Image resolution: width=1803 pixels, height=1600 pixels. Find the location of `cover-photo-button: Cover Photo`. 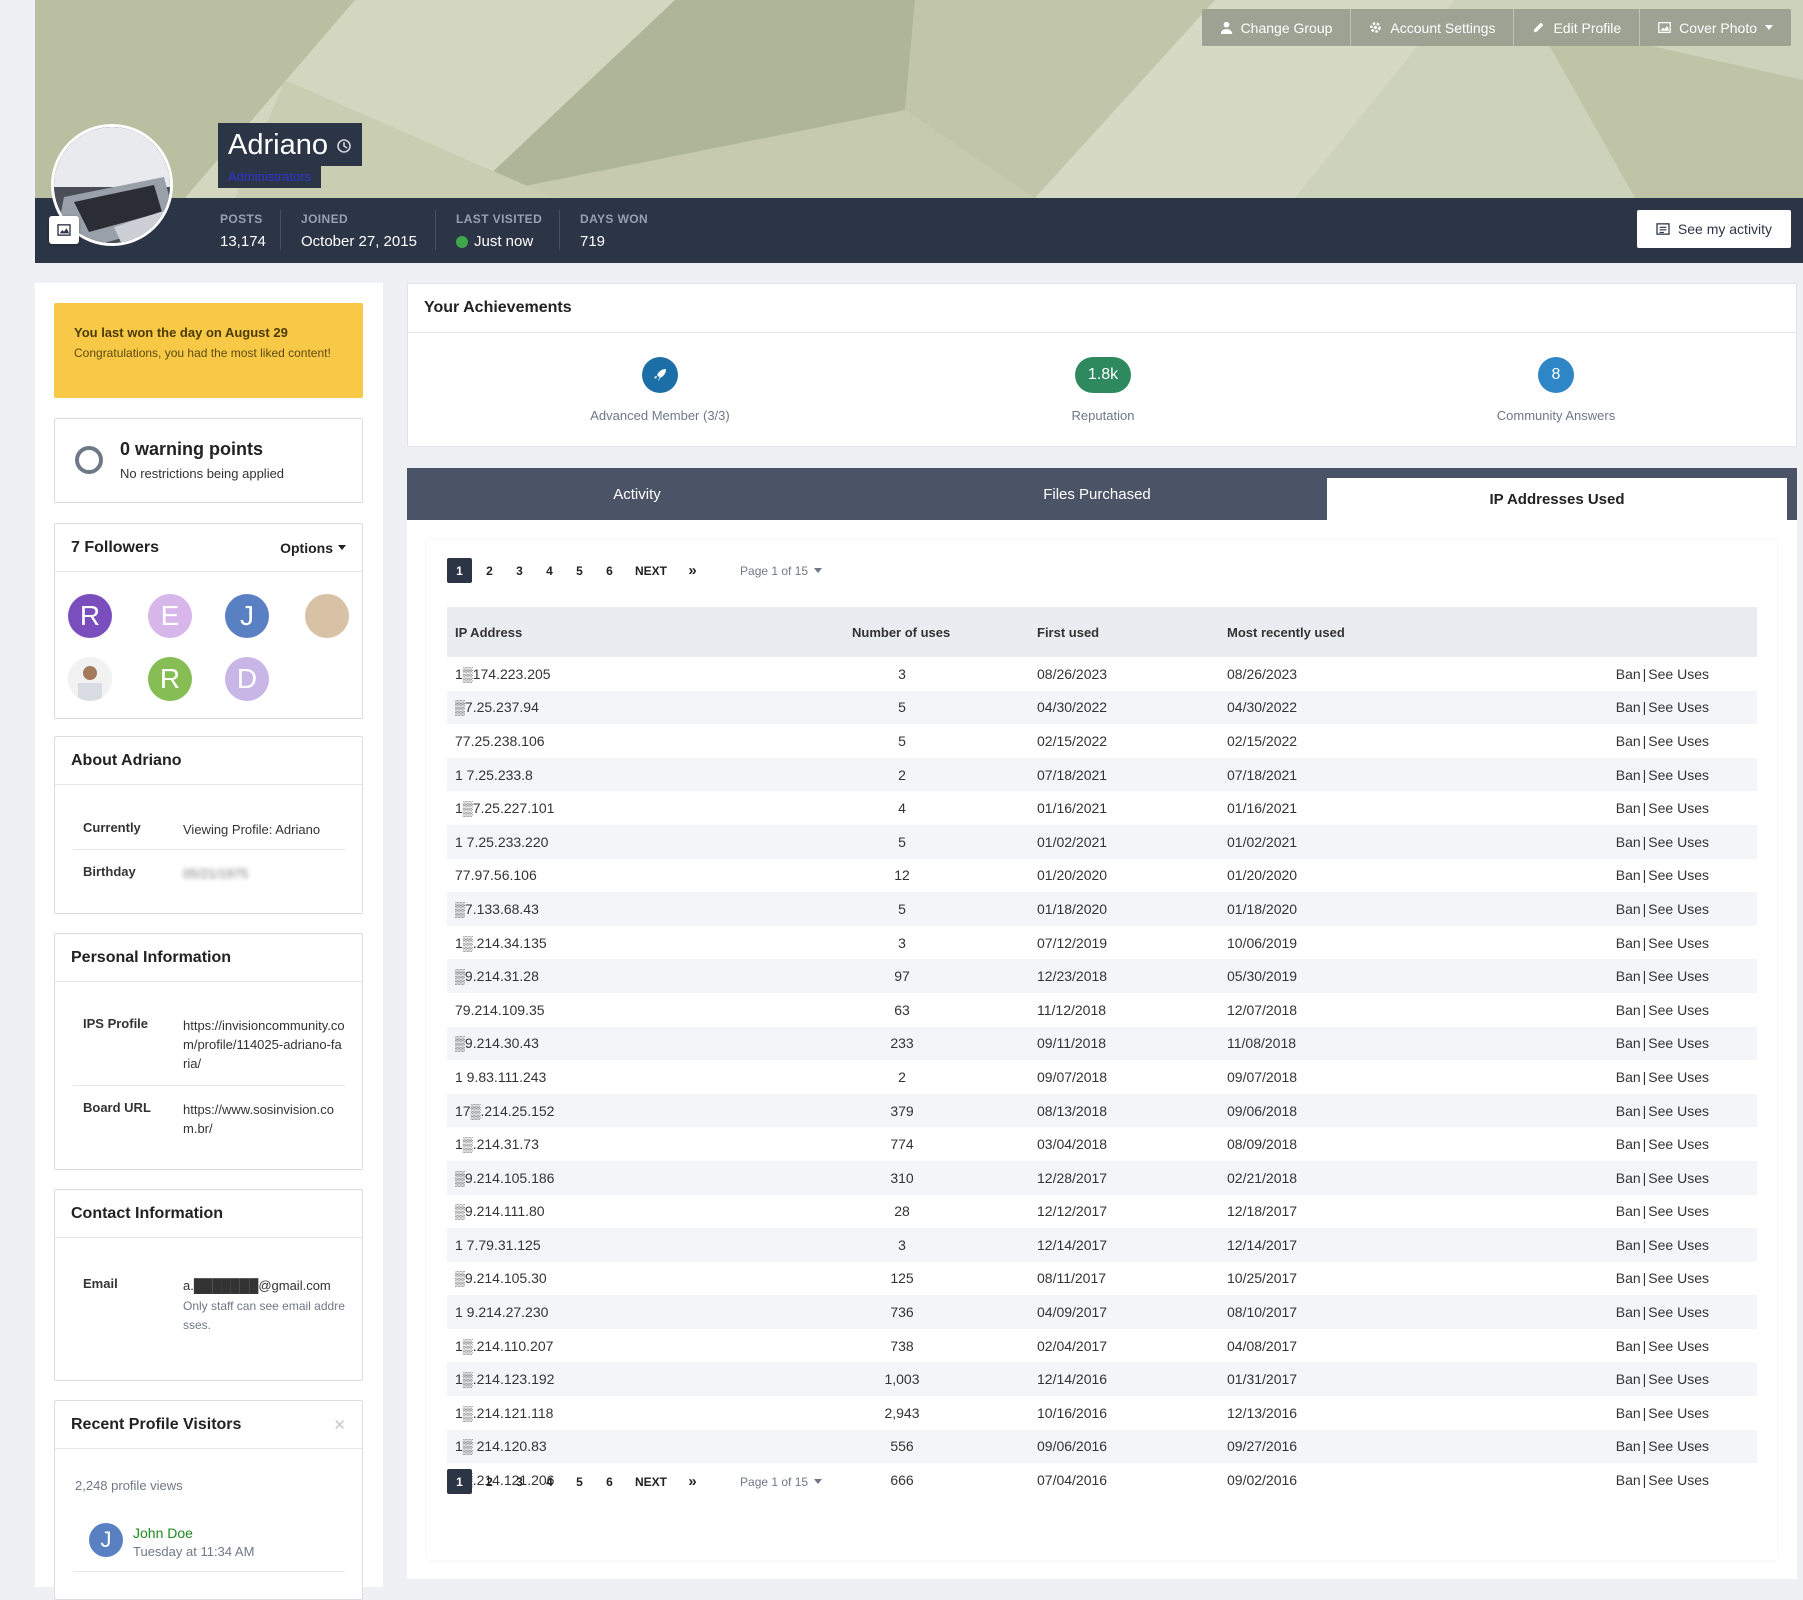

cover-photo-button: Cover Photo is located at coordinates (1715, 27).